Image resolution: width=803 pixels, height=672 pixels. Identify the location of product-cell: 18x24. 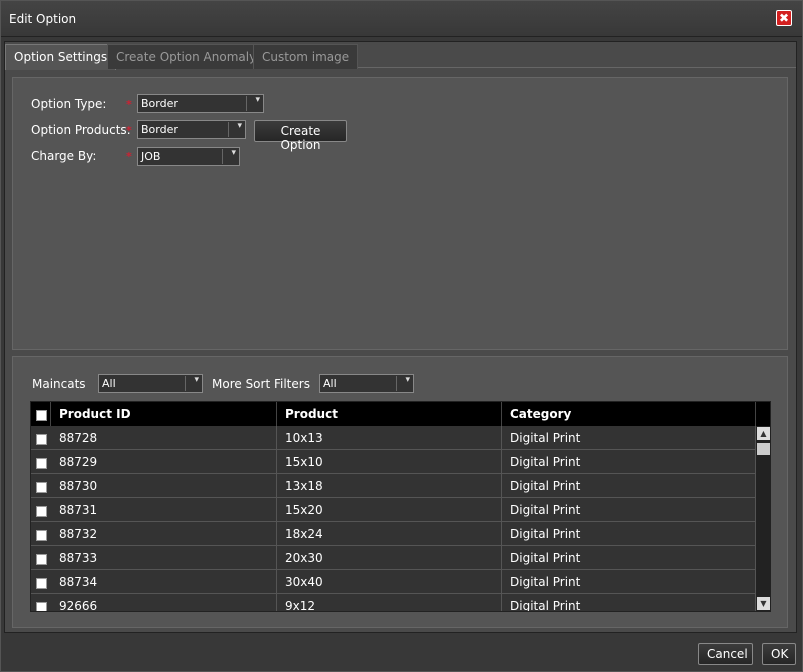
(389, 534).